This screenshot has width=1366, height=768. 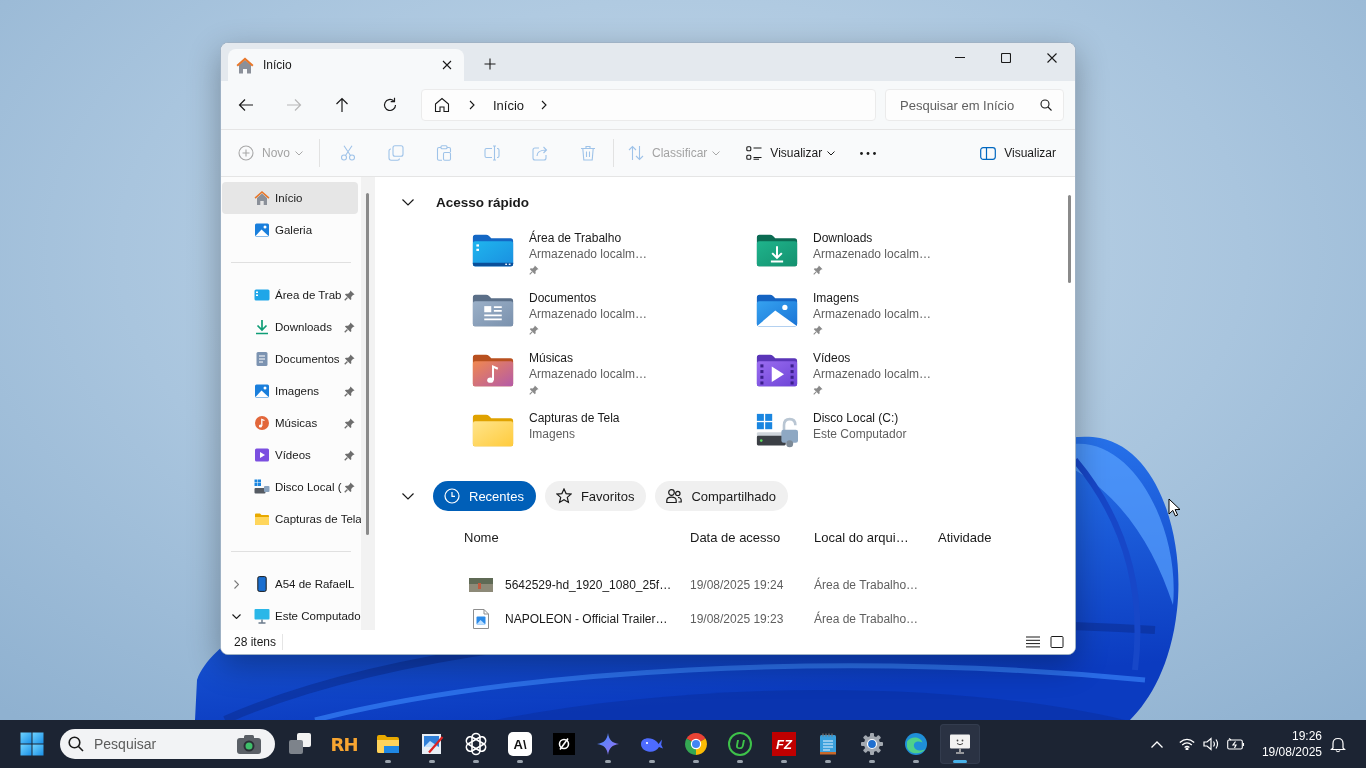 I want to click on text-cursor-icon, so click(x=492, y=153).